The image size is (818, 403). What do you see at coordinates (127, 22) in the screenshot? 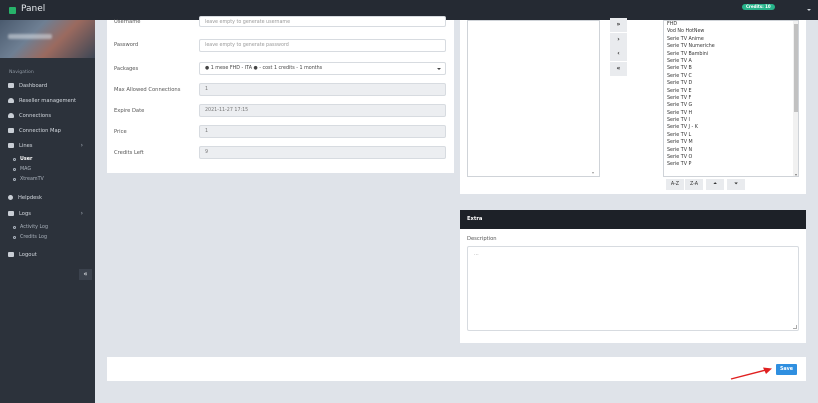
I see `username-label: Username` at bounding box center [127, 22].